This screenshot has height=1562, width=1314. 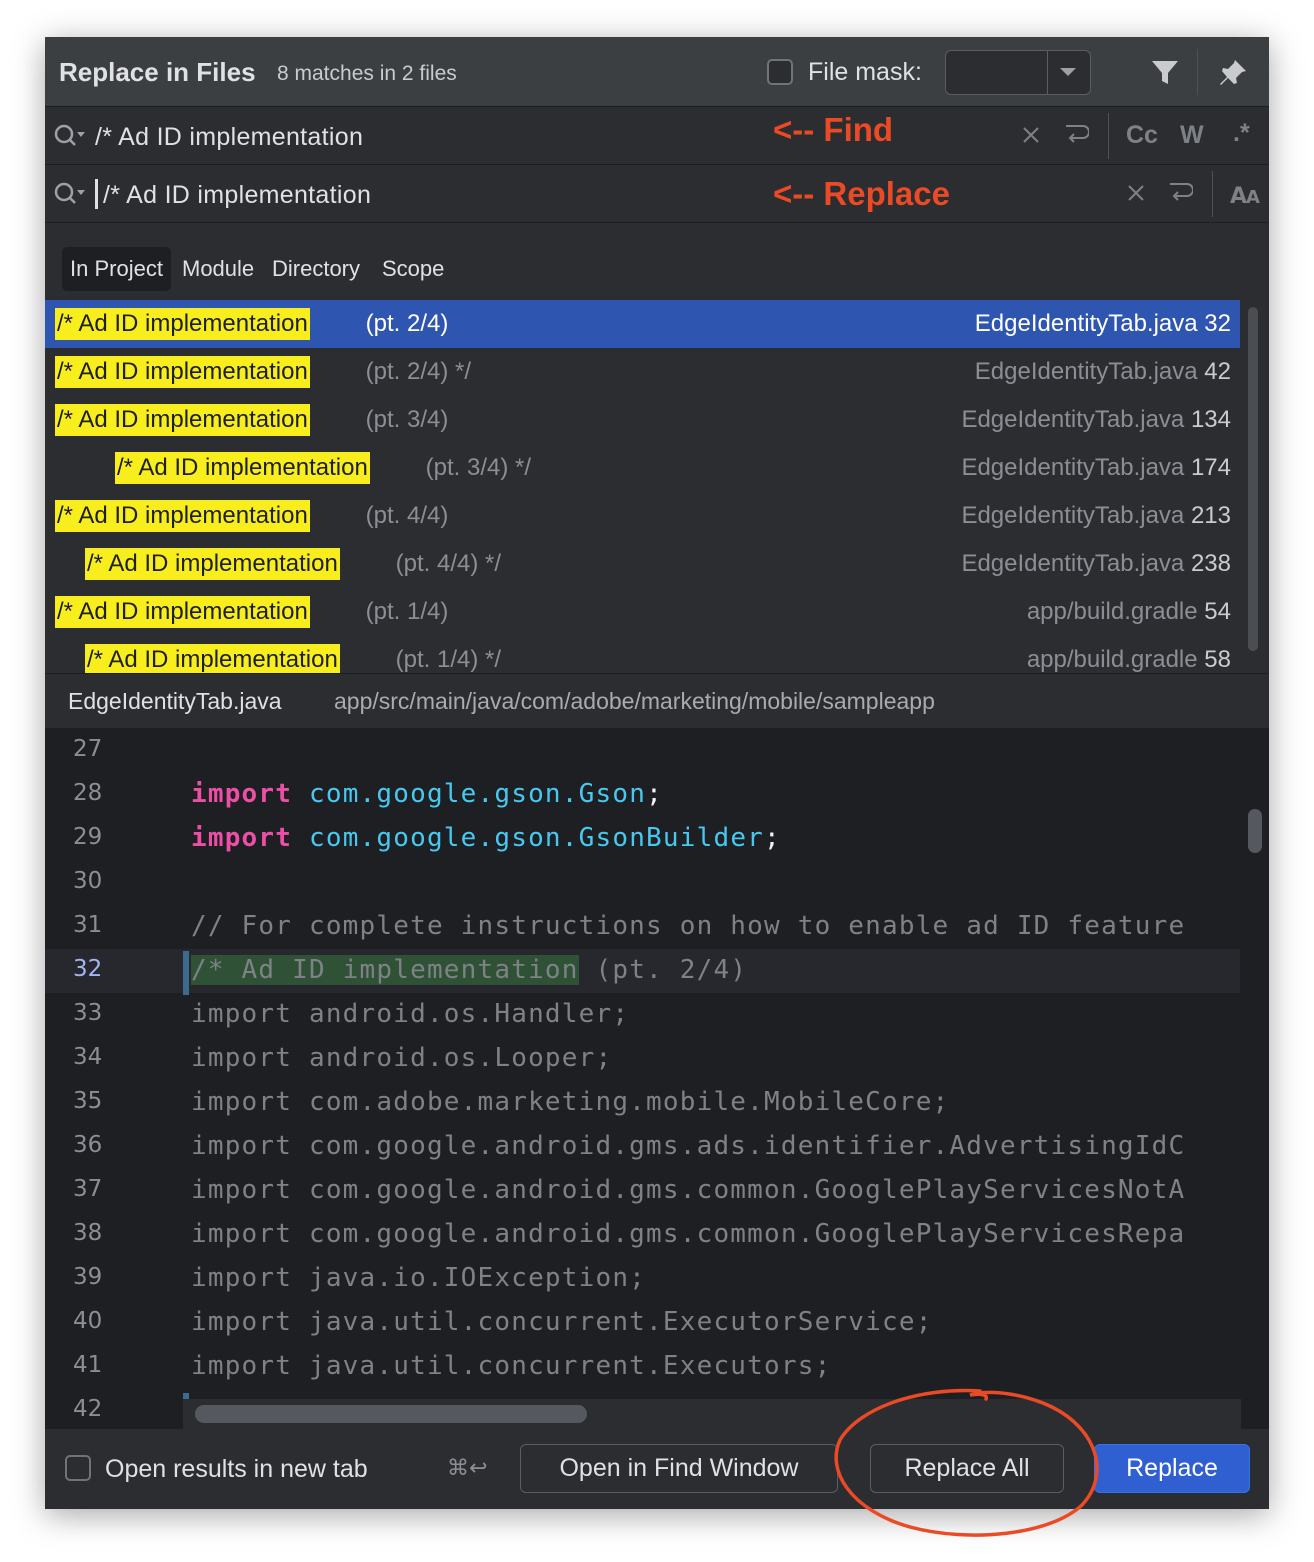 I want to click on dialog-title: Replace in Files, so click(x=157, y=72).